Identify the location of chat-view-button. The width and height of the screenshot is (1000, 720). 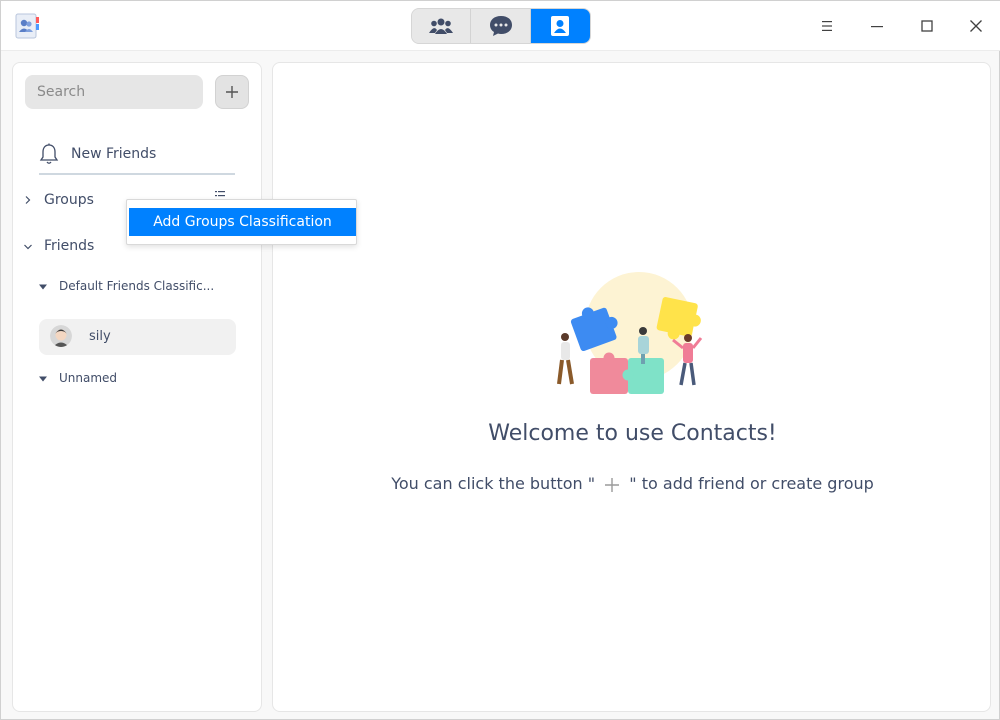
(501, 26).